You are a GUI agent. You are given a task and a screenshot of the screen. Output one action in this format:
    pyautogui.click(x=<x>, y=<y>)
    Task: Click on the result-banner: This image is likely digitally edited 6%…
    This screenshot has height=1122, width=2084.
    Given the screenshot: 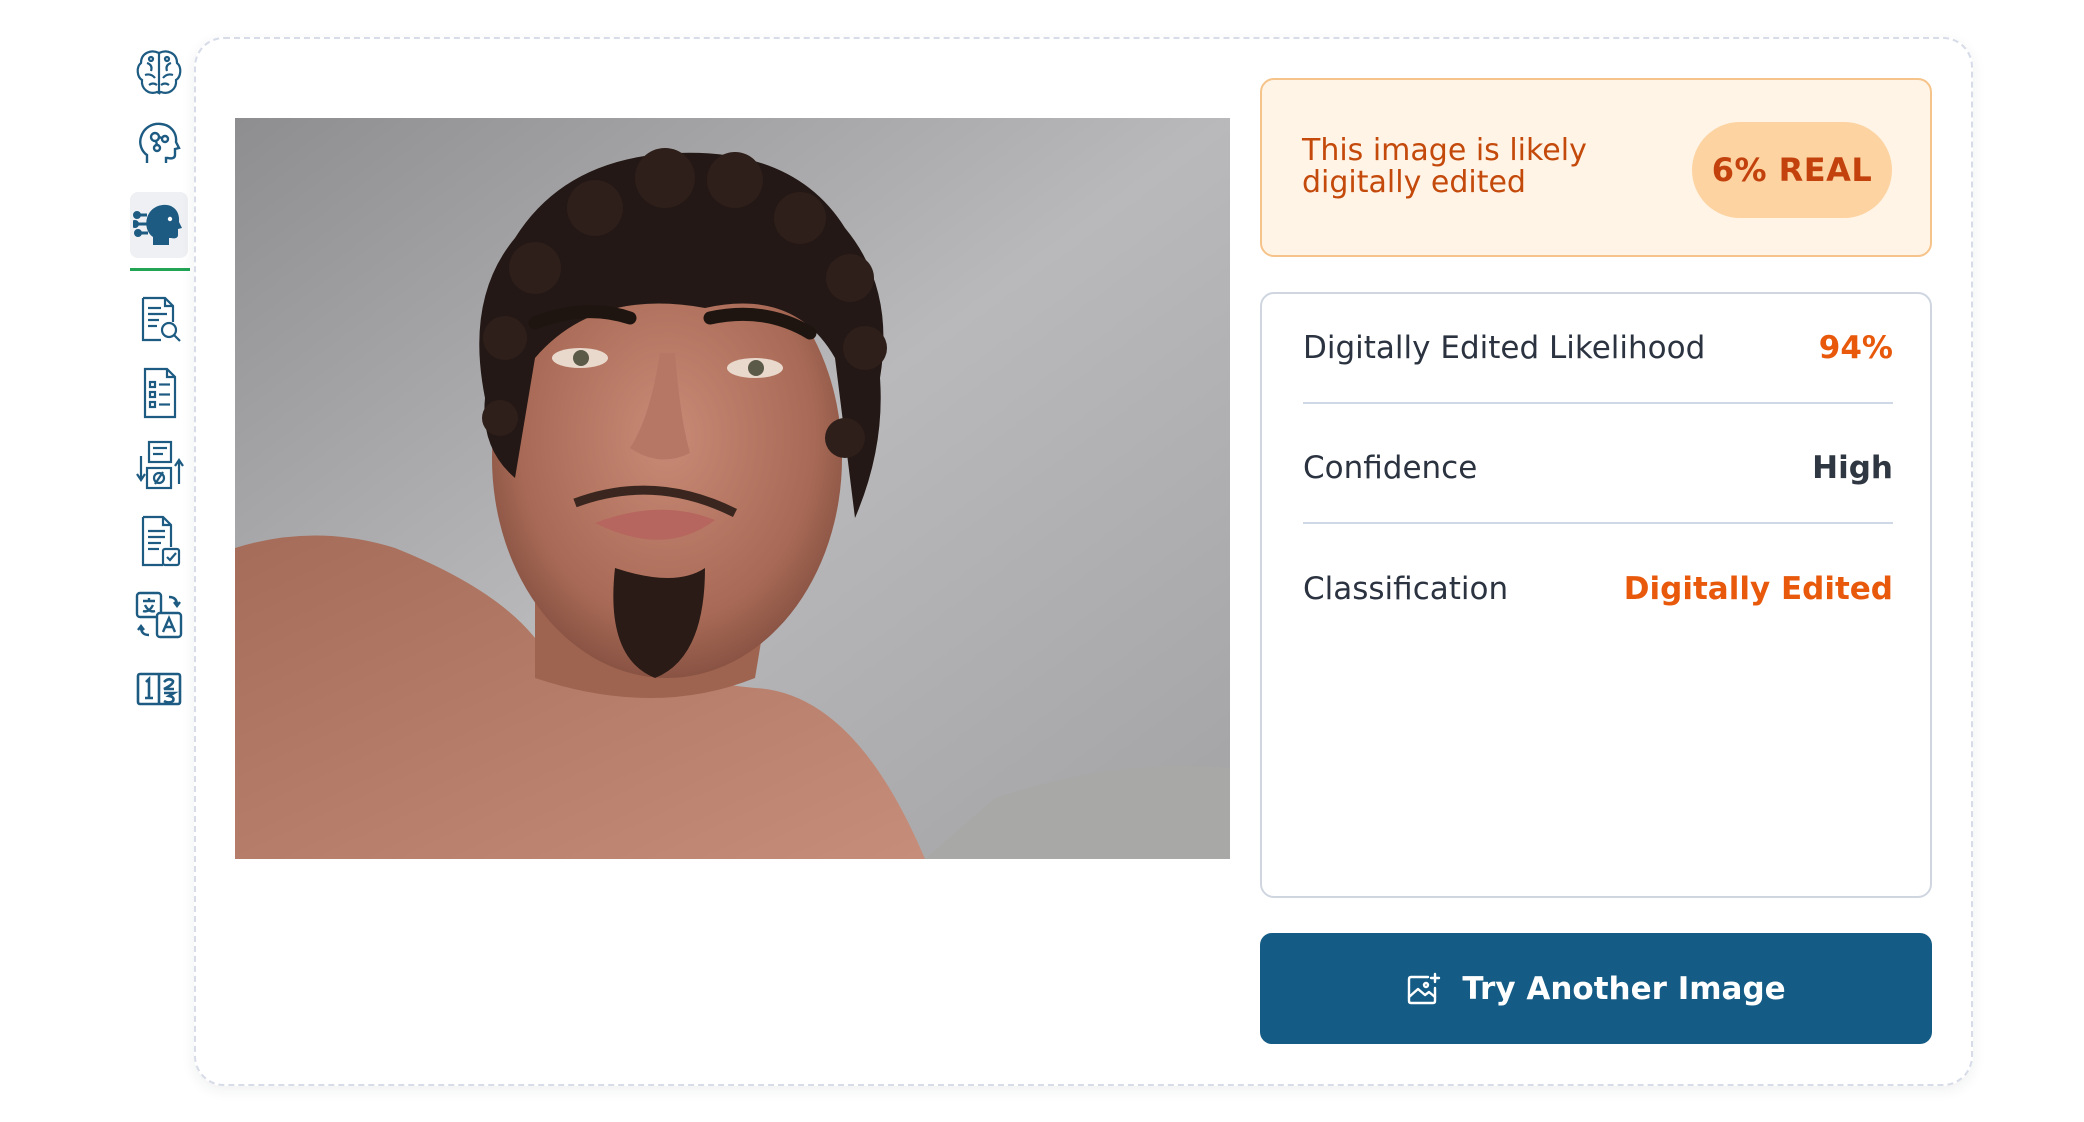 What is the action you would take?
    pyautogui.click(x=1596, y=167)
    